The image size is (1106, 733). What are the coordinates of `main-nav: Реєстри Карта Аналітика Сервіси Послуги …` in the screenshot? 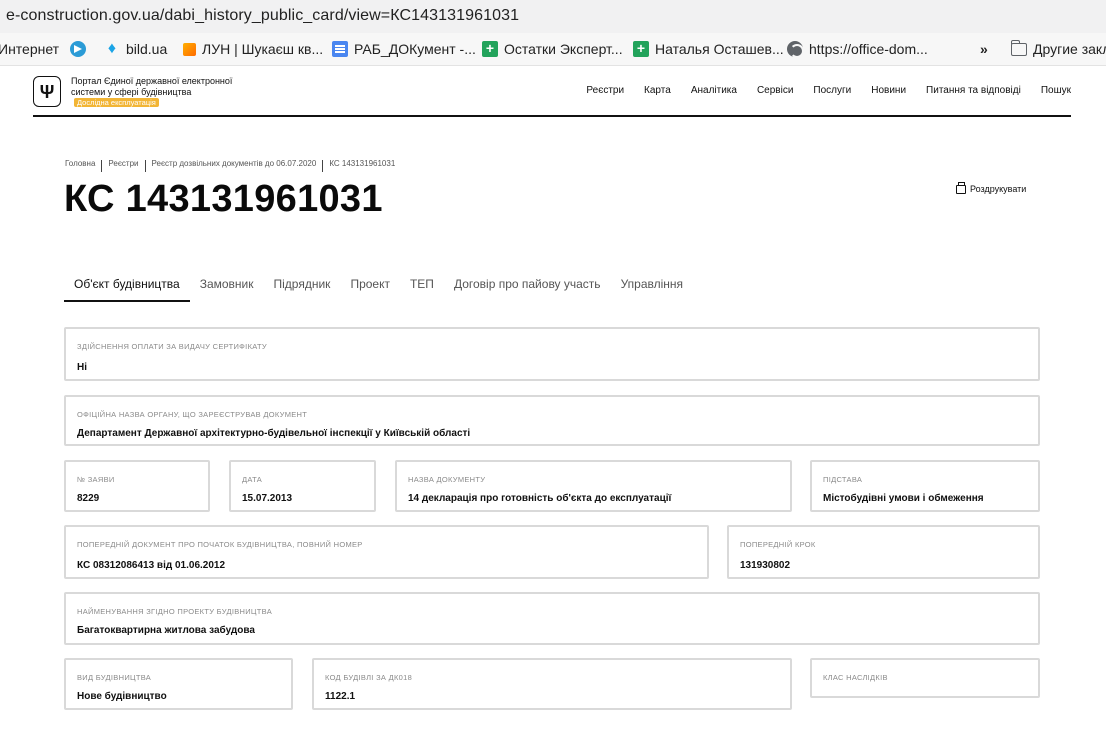 It's located at (818, 90).